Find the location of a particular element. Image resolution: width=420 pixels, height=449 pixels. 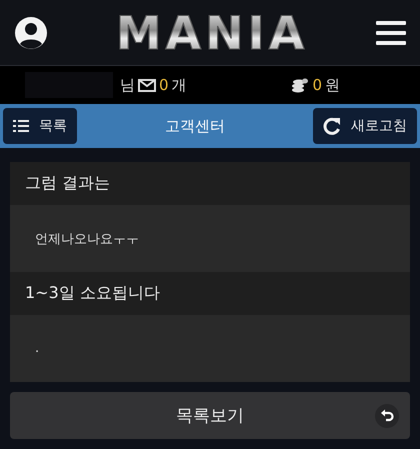

message-unit: 개 is located at coordinates (179, 85).